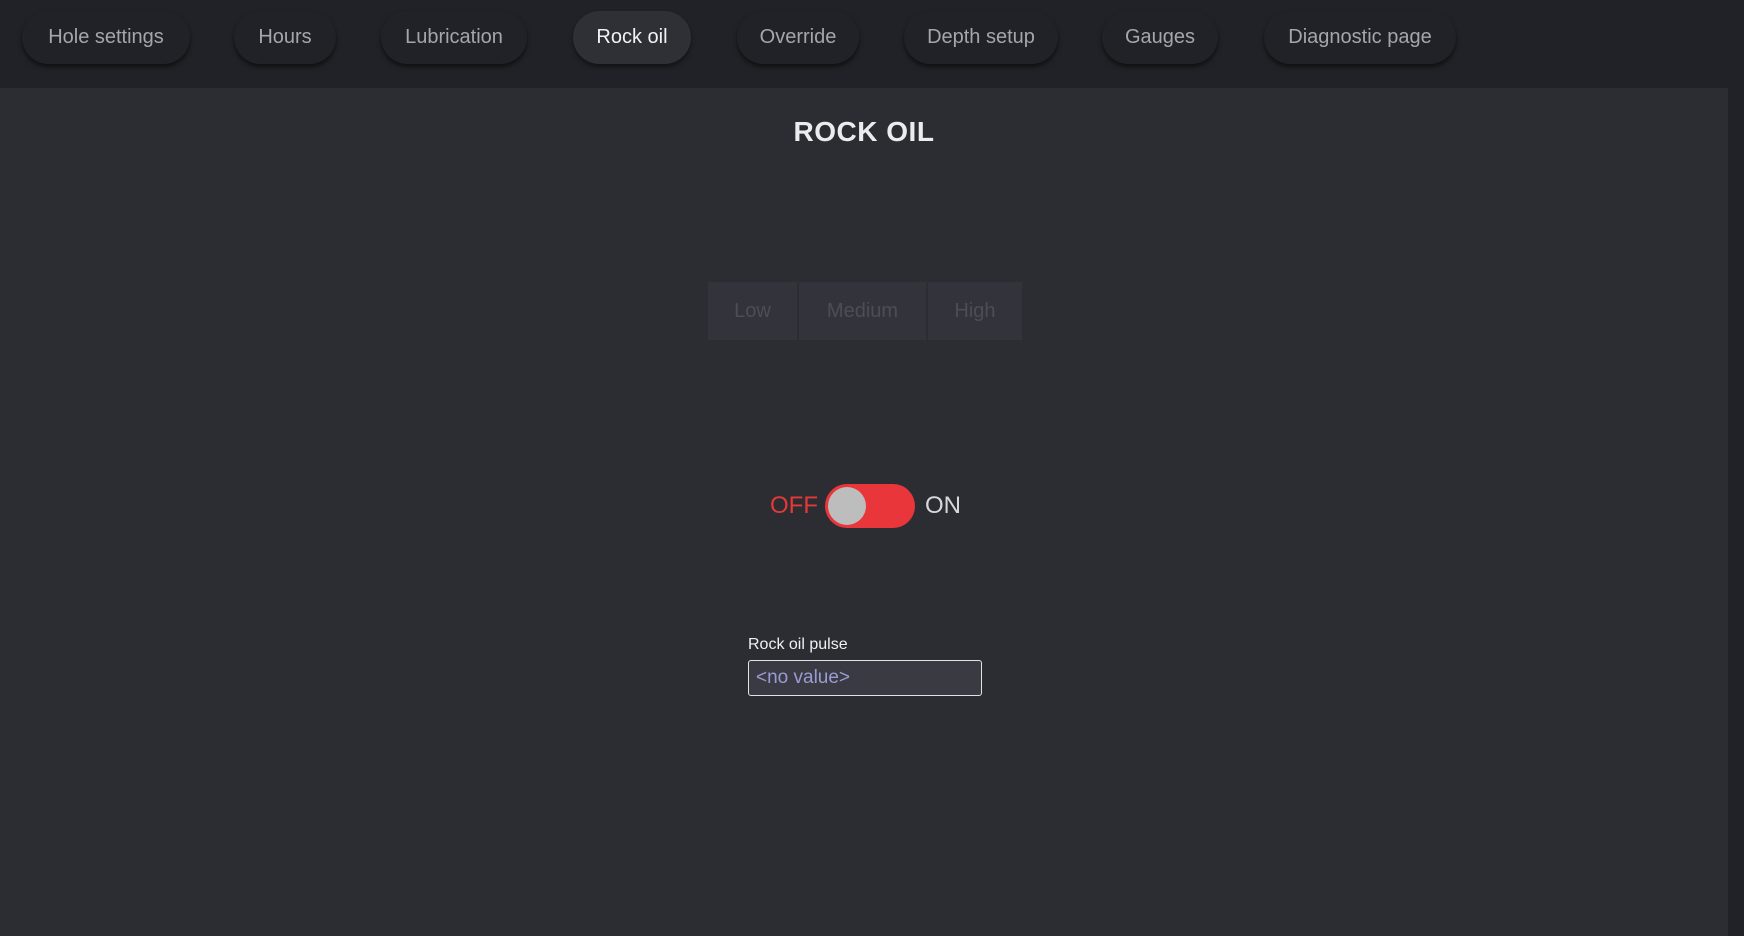  What do you see at coordinates (794, 505) in the screenshot?
I see `toggle-off-label: OFF` at bounding box center [794, 505].